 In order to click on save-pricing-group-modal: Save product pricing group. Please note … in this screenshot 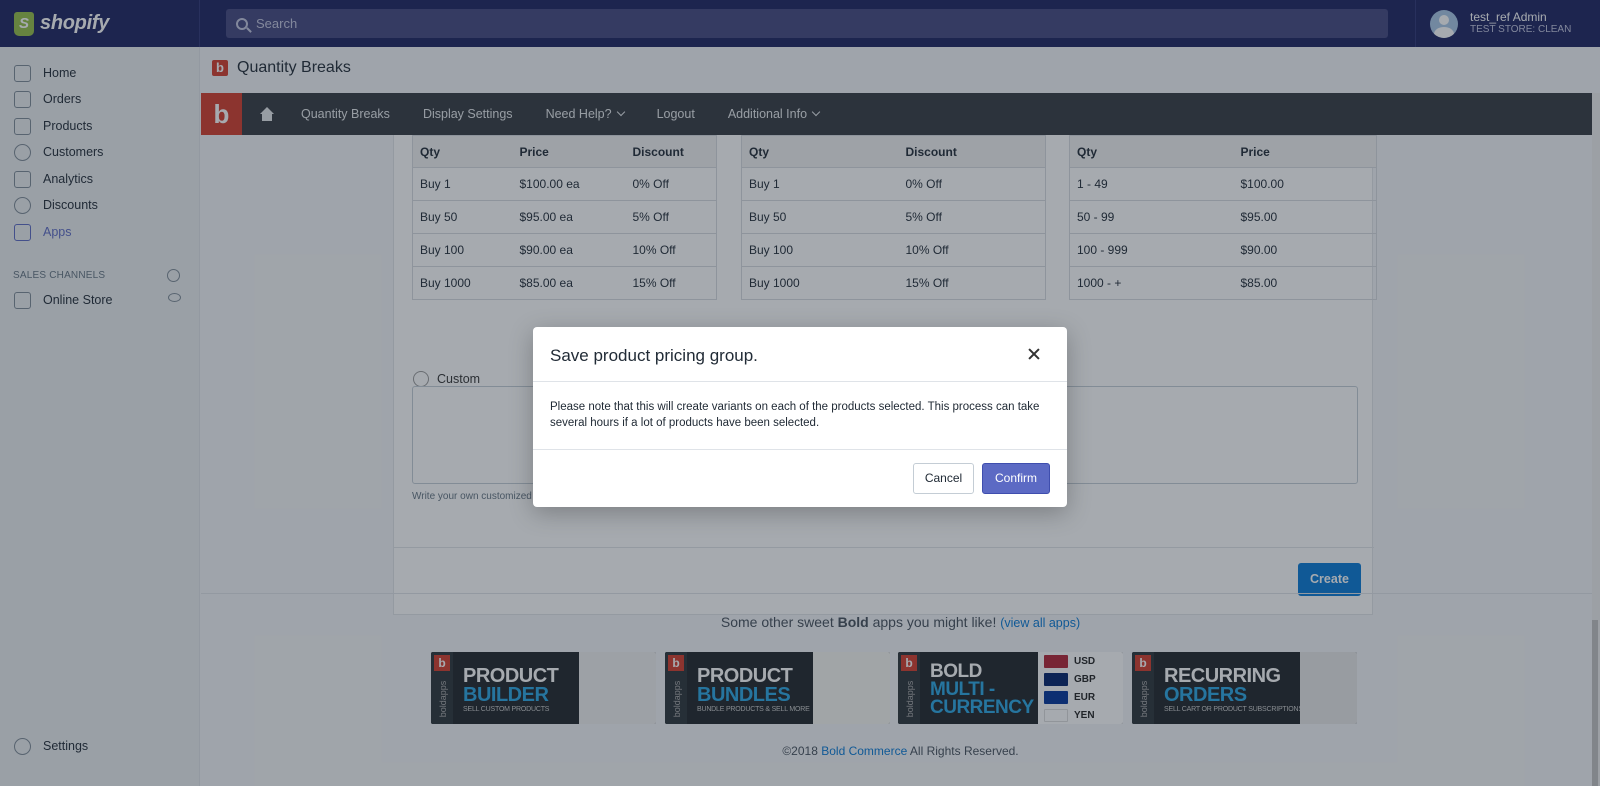, I will do `click(800, 417)`.